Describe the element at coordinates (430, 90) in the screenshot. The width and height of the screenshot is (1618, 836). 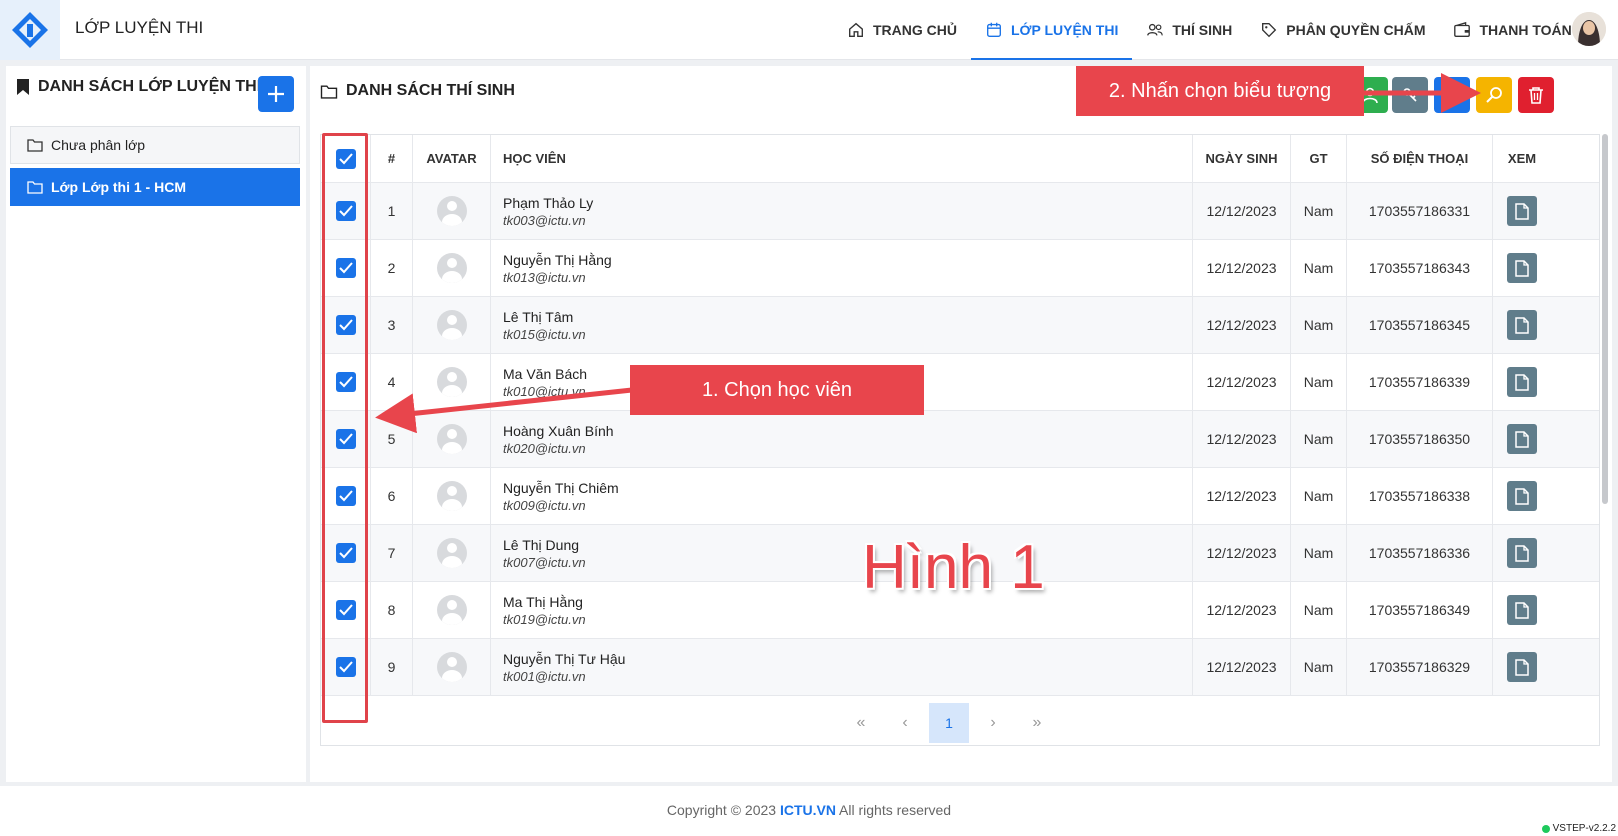
I see `student-list-title: DANH SÁCH THÍ SINH` at that location.